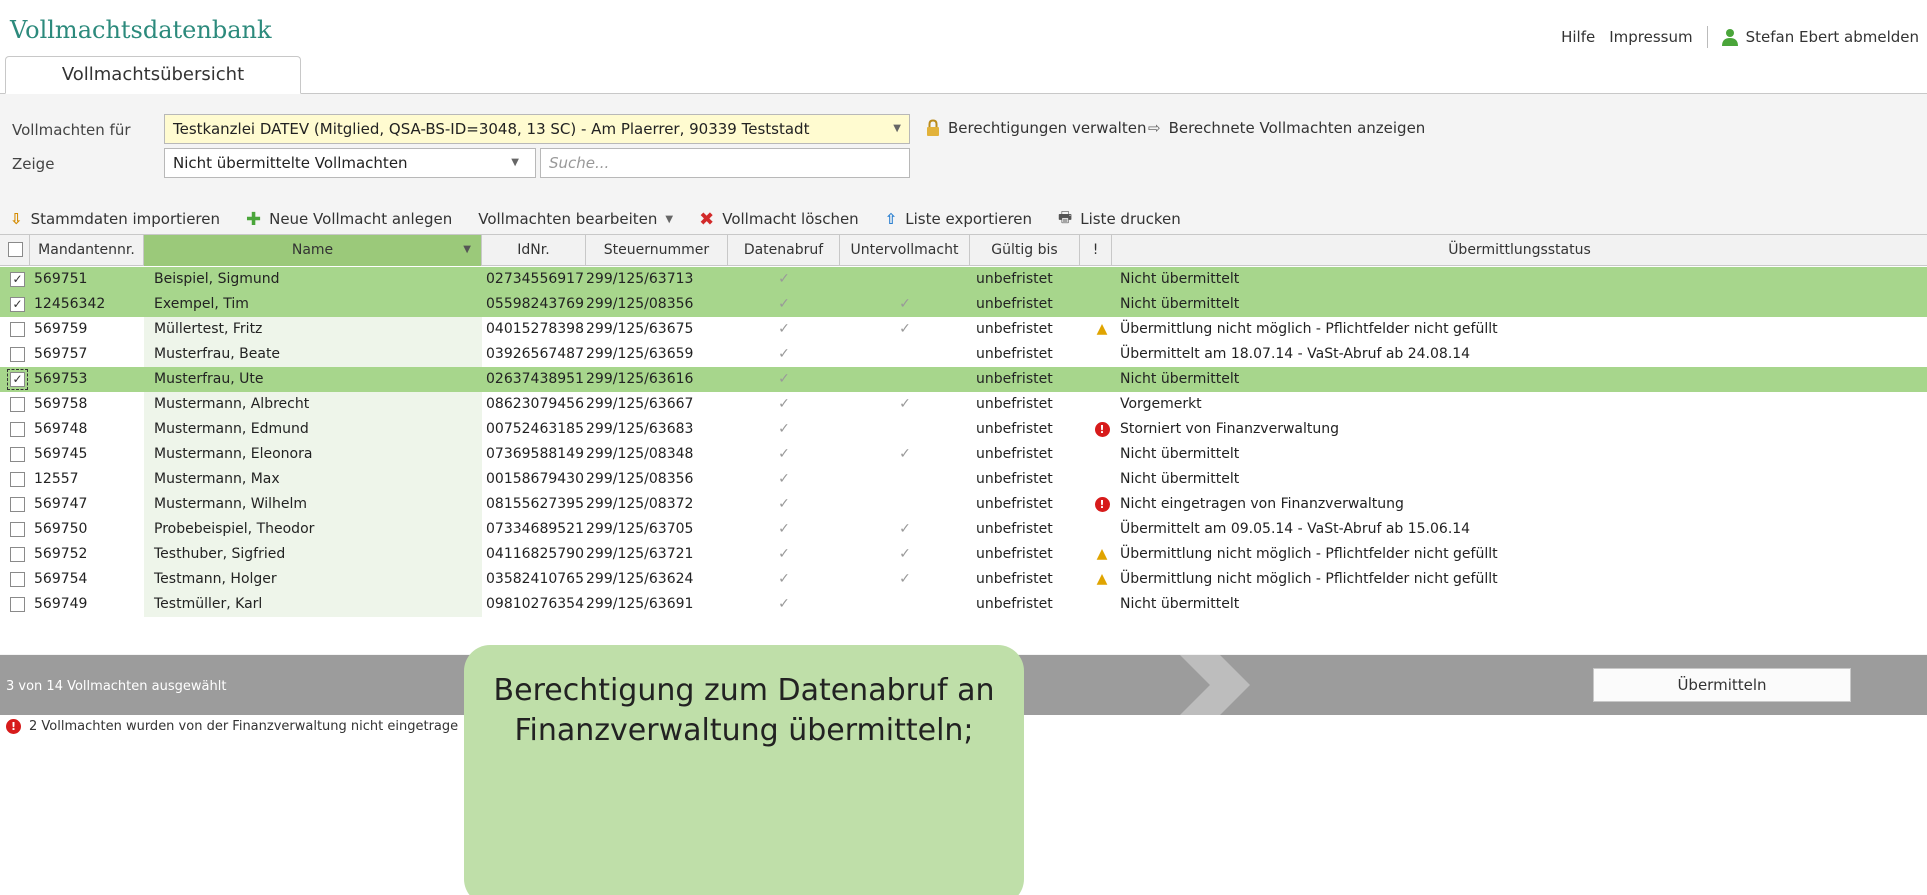 The width and height of the screenshot is (1927, 895). Describe the element at coordinates (575, 219) in the screenshot. I see `edit-dropdown-button: Vollmachten bearbeiten ▼` at that location.